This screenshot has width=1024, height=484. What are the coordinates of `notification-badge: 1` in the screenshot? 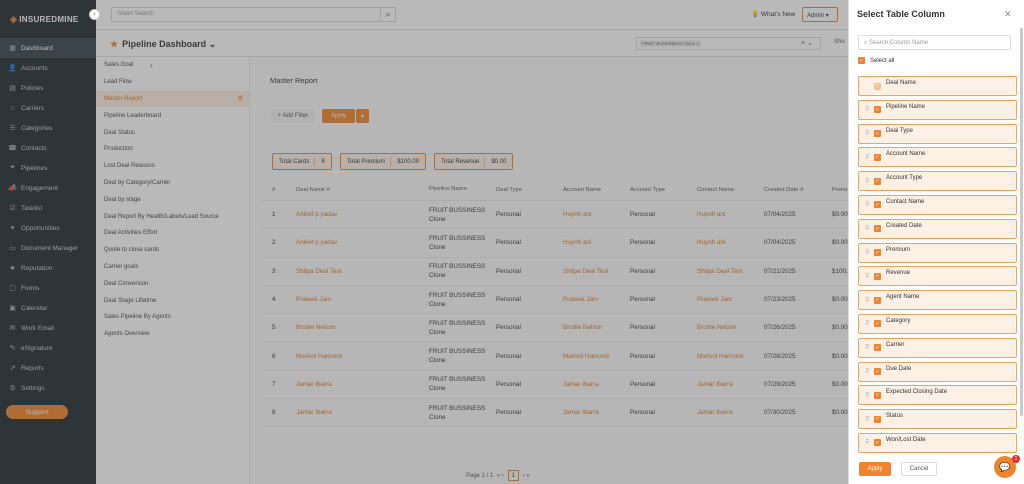 It's located at (1016, 459).